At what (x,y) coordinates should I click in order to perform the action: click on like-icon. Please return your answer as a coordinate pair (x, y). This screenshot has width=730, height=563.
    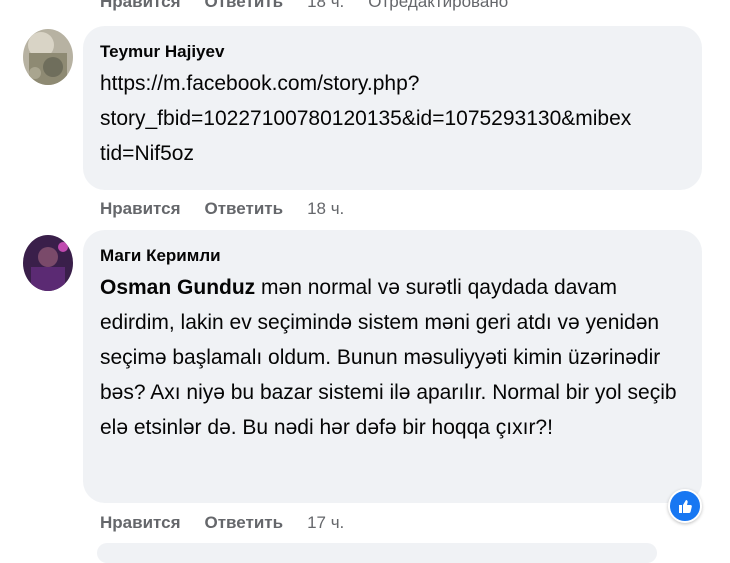
    Looking at the image, I should click on (685, 506).